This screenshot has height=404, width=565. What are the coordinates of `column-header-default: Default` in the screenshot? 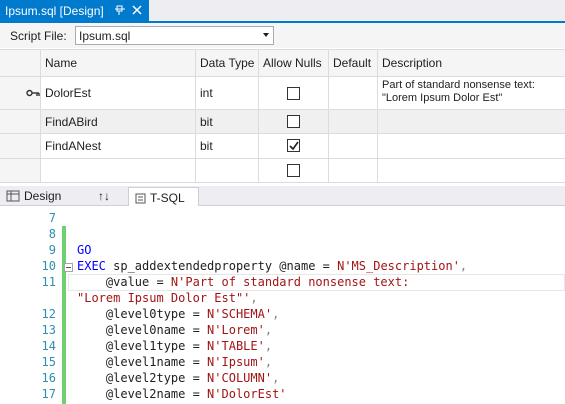 It's located at (353, 63).